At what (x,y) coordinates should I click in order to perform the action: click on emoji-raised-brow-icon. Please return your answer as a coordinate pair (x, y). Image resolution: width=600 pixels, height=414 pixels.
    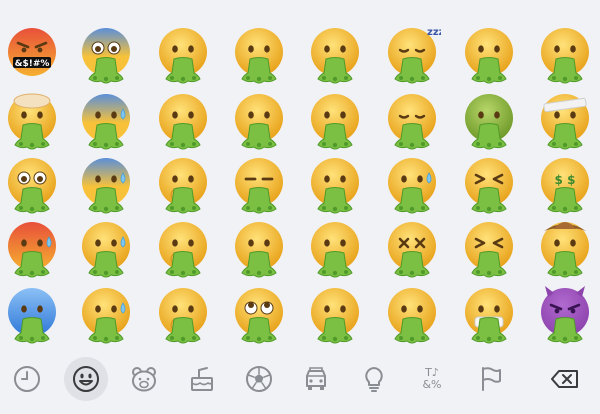
    Looking at the image, I should click on (183, 122).